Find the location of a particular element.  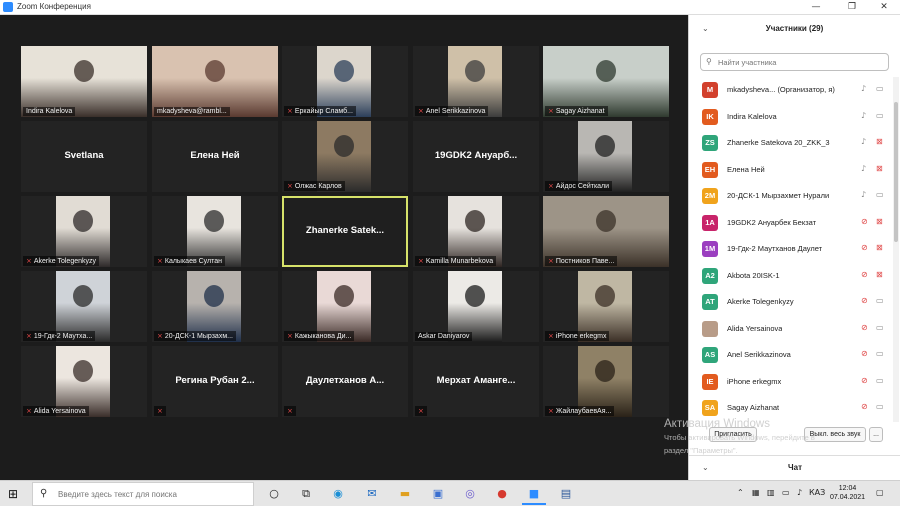

tray-app-icon: ▦ is located at coordinates (756, 492).